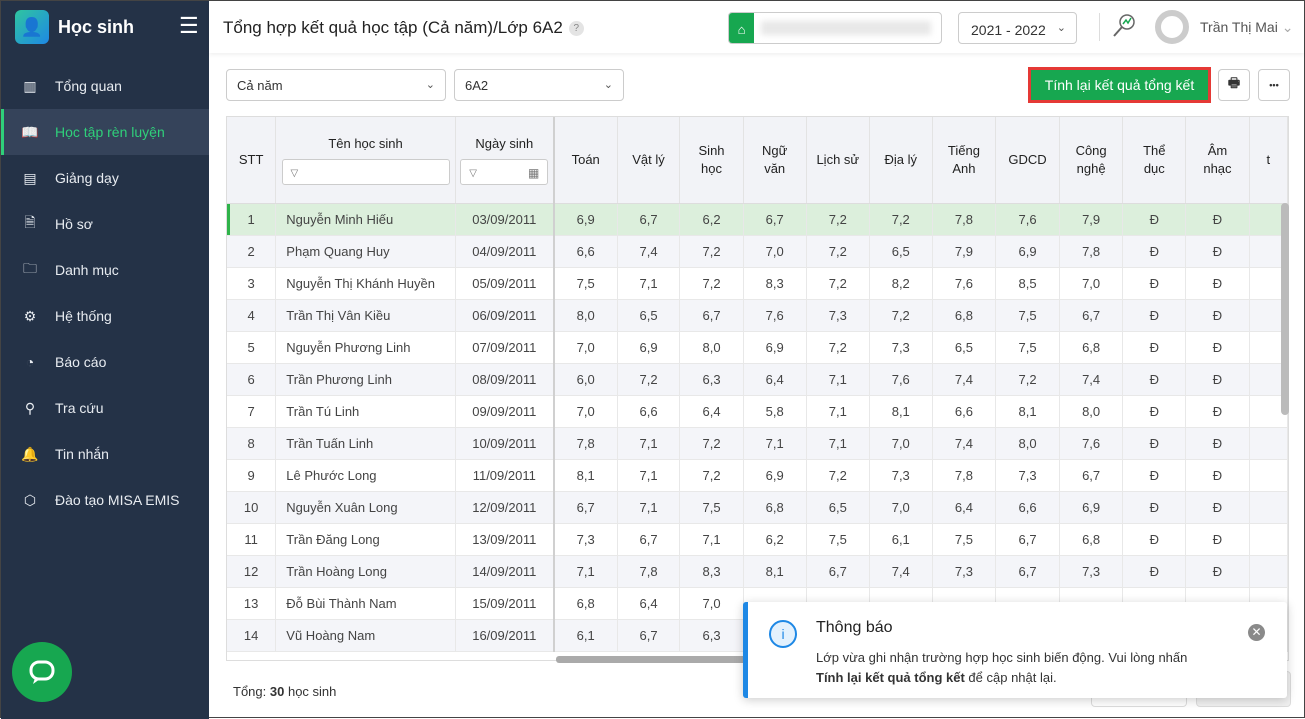 The height and width of the screenshot is (719, 1305). What do you see at coordinates (105, 500) in the screenshot?
I see `sidebar-item-9: ⬡ Đào tạo MISA EMIS` at bounding box center [105, 500].